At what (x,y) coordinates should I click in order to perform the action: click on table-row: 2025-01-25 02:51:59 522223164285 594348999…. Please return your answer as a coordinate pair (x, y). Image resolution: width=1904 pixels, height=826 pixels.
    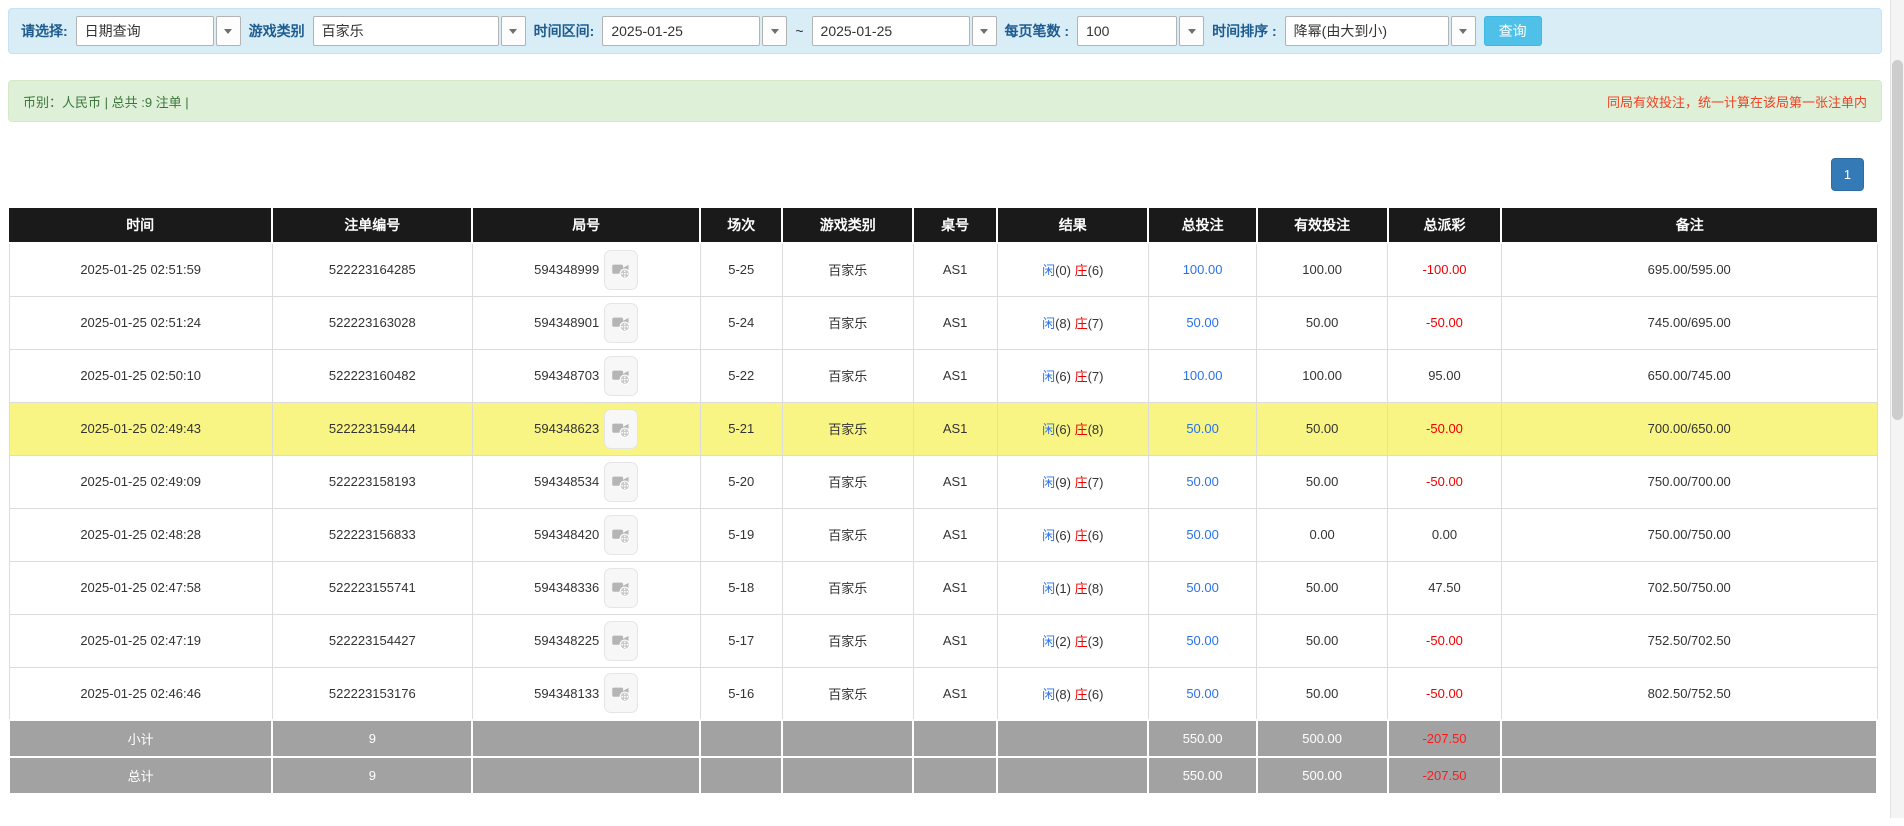
    Looking at the image, I should click on (943, 269).